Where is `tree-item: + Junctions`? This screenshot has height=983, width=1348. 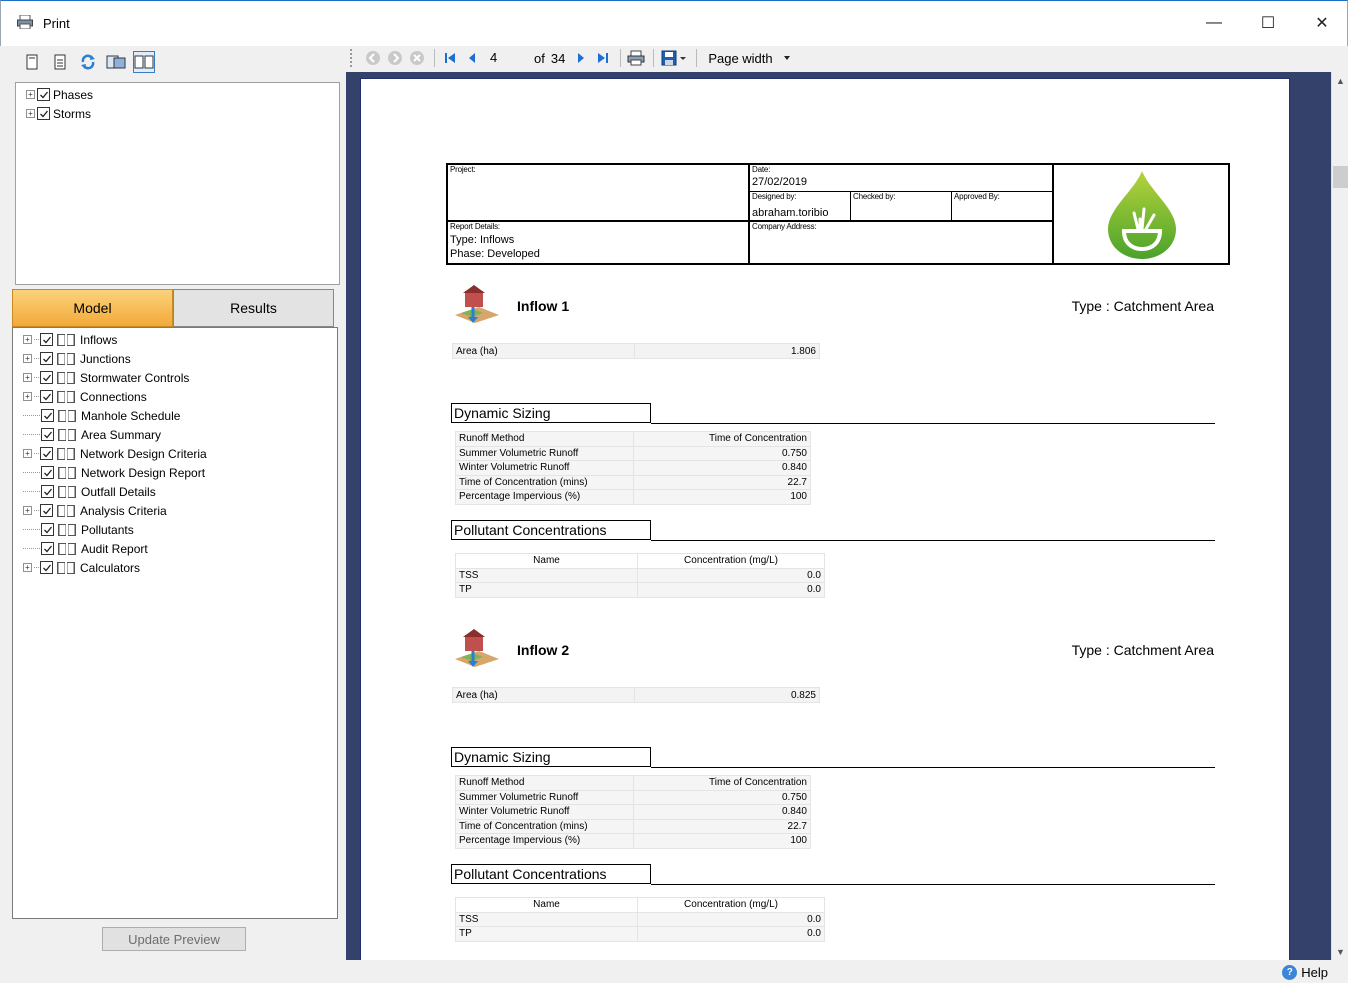
tree-item: + Junctions is located at coordinates (180, 358).